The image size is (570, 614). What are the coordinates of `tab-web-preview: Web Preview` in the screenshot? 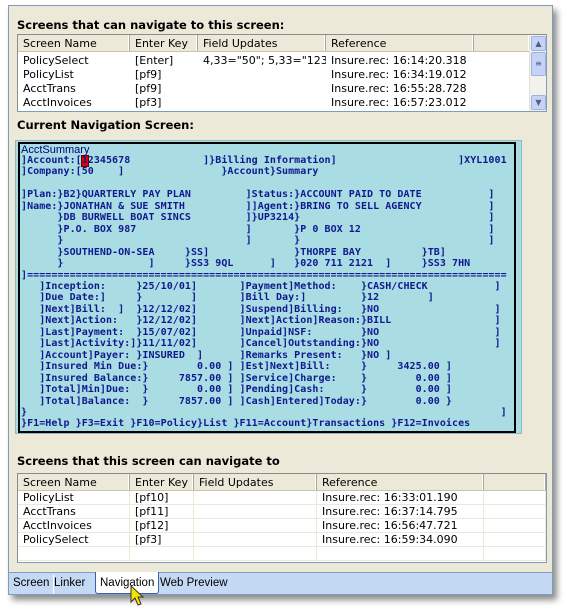 It's located at (194, 584).